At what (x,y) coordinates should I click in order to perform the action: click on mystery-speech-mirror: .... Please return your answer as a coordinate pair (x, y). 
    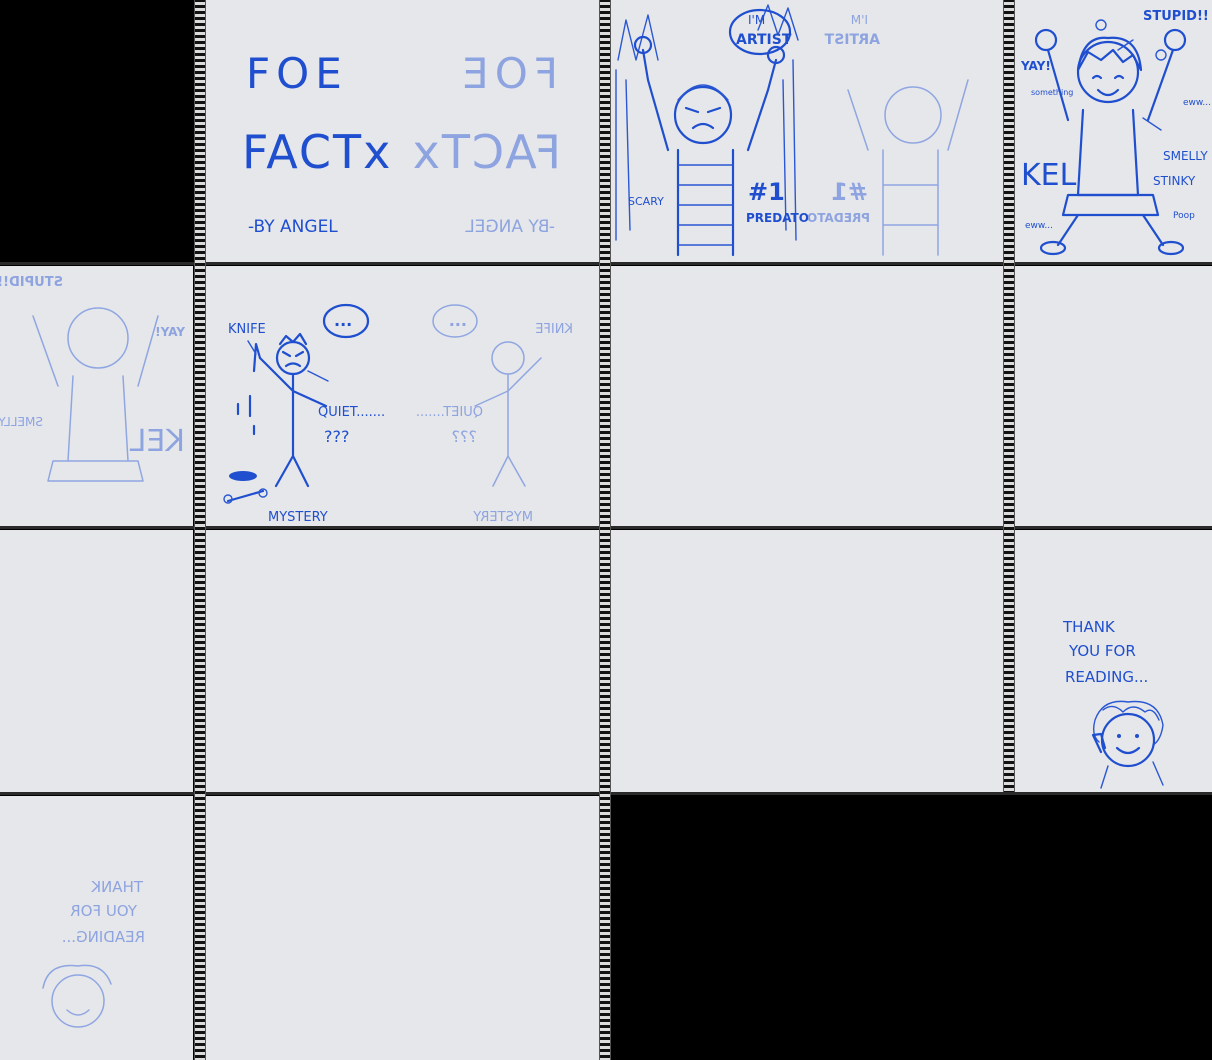
    Looking at the image, I should click on (458, 320).